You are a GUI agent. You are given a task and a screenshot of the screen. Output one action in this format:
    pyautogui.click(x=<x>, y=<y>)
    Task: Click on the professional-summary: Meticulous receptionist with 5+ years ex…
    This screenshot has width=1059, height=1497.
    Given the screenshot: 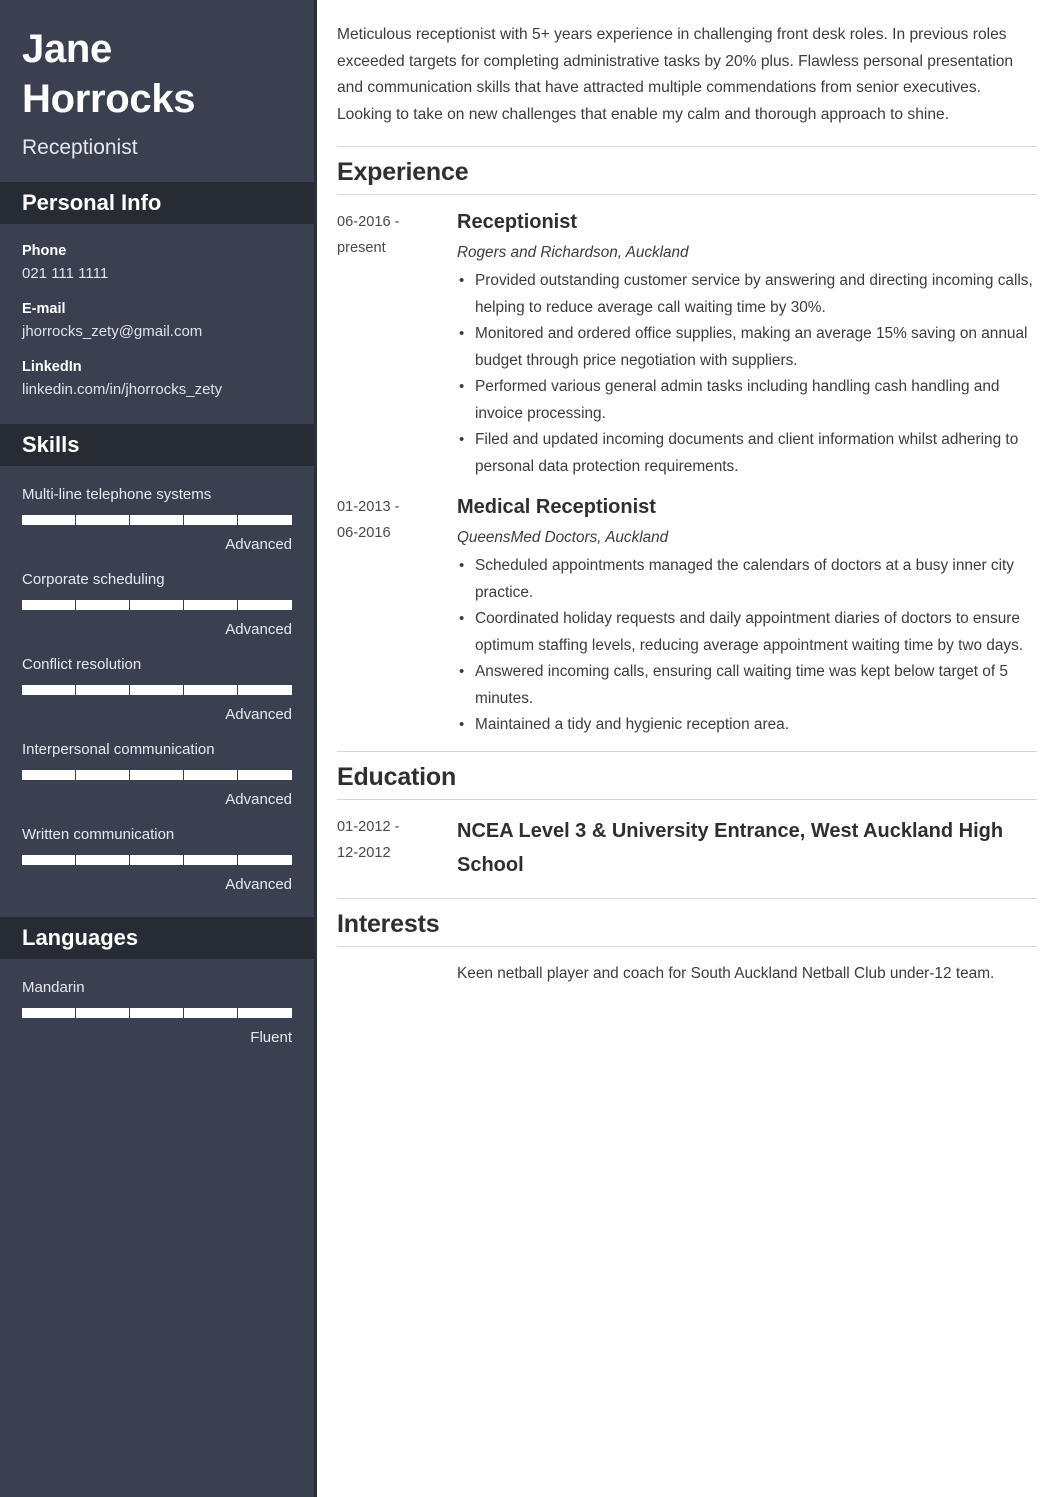 What is the action you would take?
    pyautogui.click(x=675, y=74)
    